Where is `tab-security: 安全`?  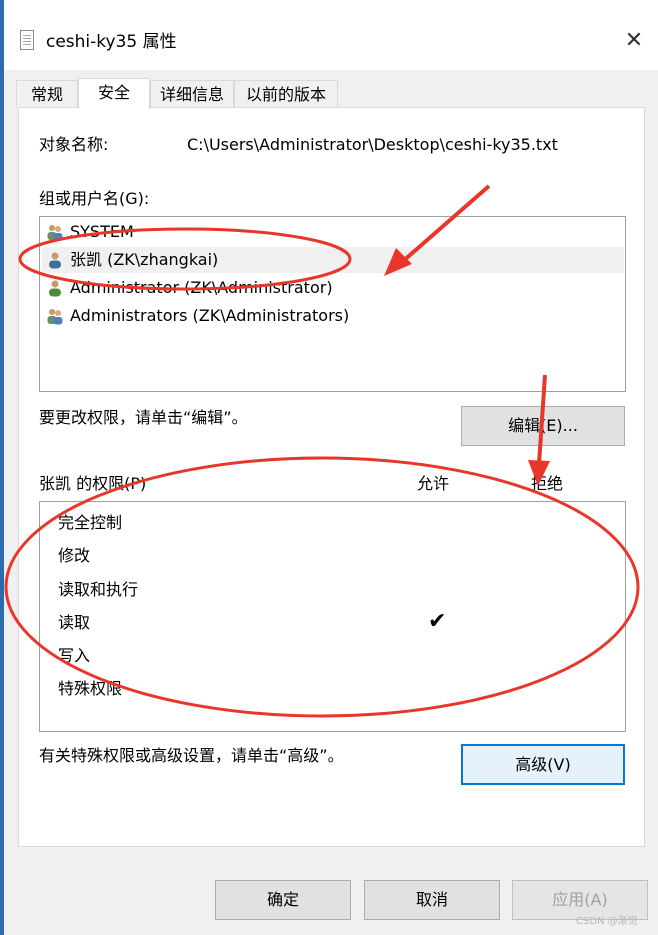
tab-security: 安全 is located at coordinates (114, 93).